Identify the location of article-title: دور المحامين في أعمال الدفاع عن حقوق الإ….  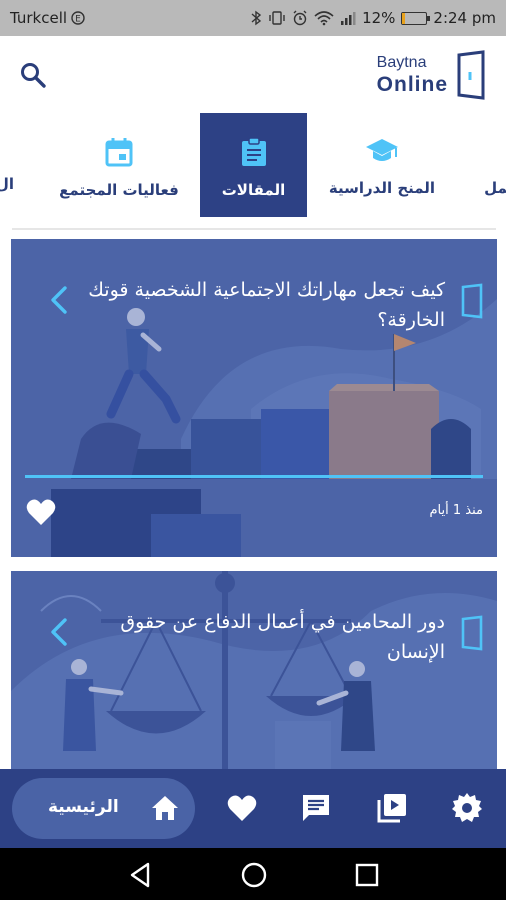
(282, 637).